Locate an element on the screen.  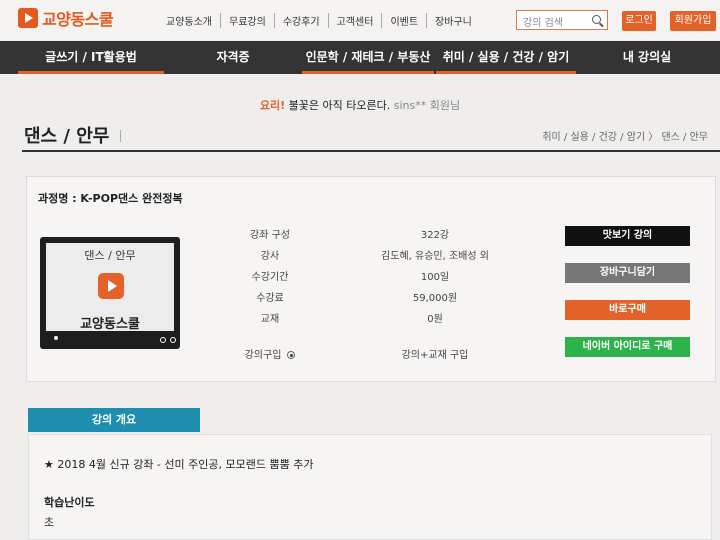
purchase-option-lecture: 강의구입 is located at coordinates (270, 353).